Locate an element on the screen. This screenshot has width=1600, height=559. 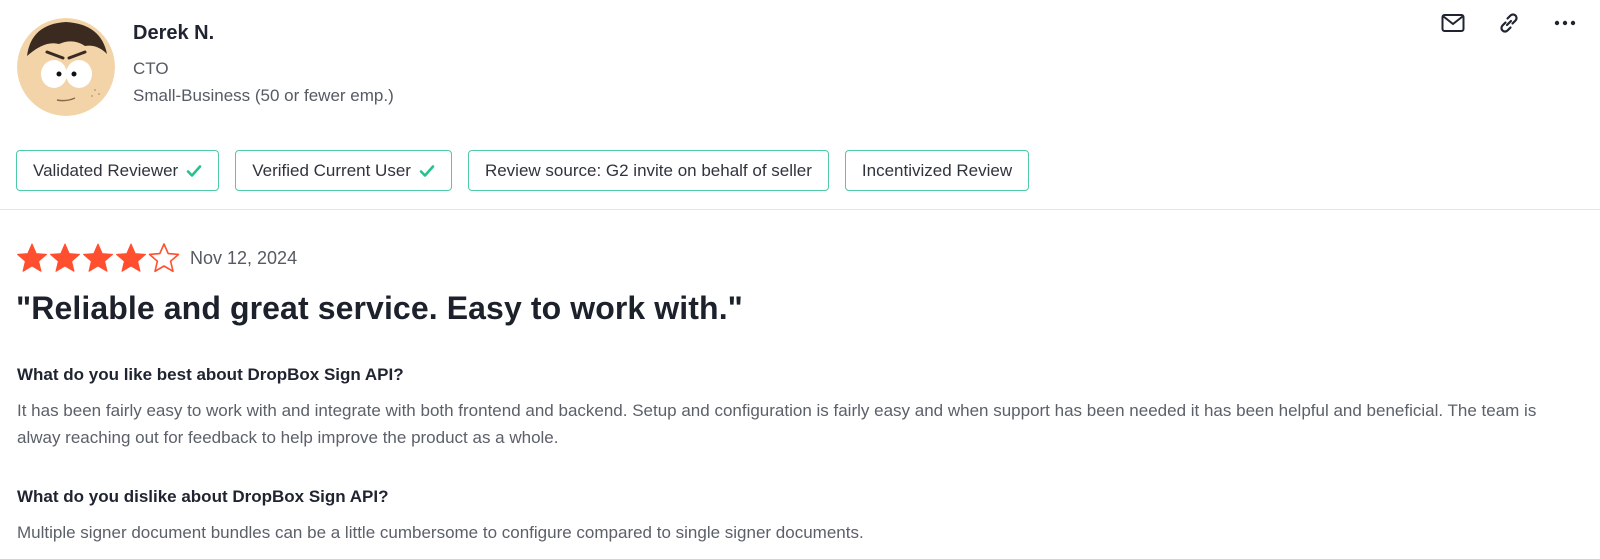
badge-verified-current-user: Verified Current User is located at coordinates (343, 170).